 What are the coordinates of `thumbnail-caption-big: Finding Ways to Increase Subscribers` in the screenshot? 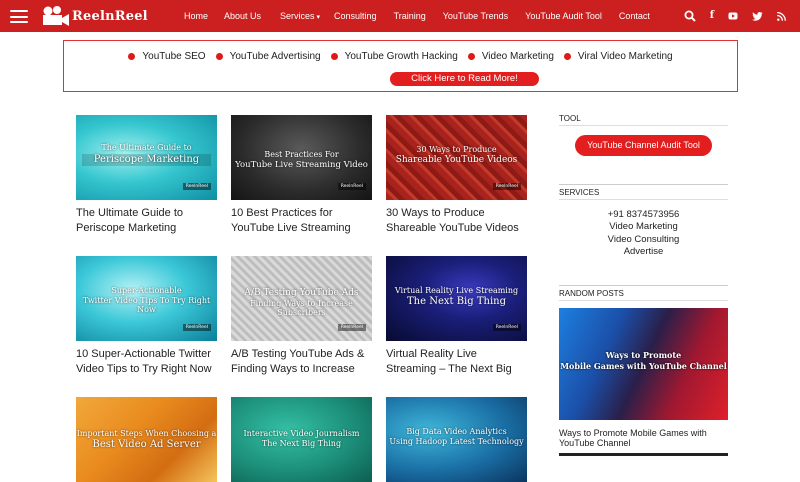 It's located at (301, 308).